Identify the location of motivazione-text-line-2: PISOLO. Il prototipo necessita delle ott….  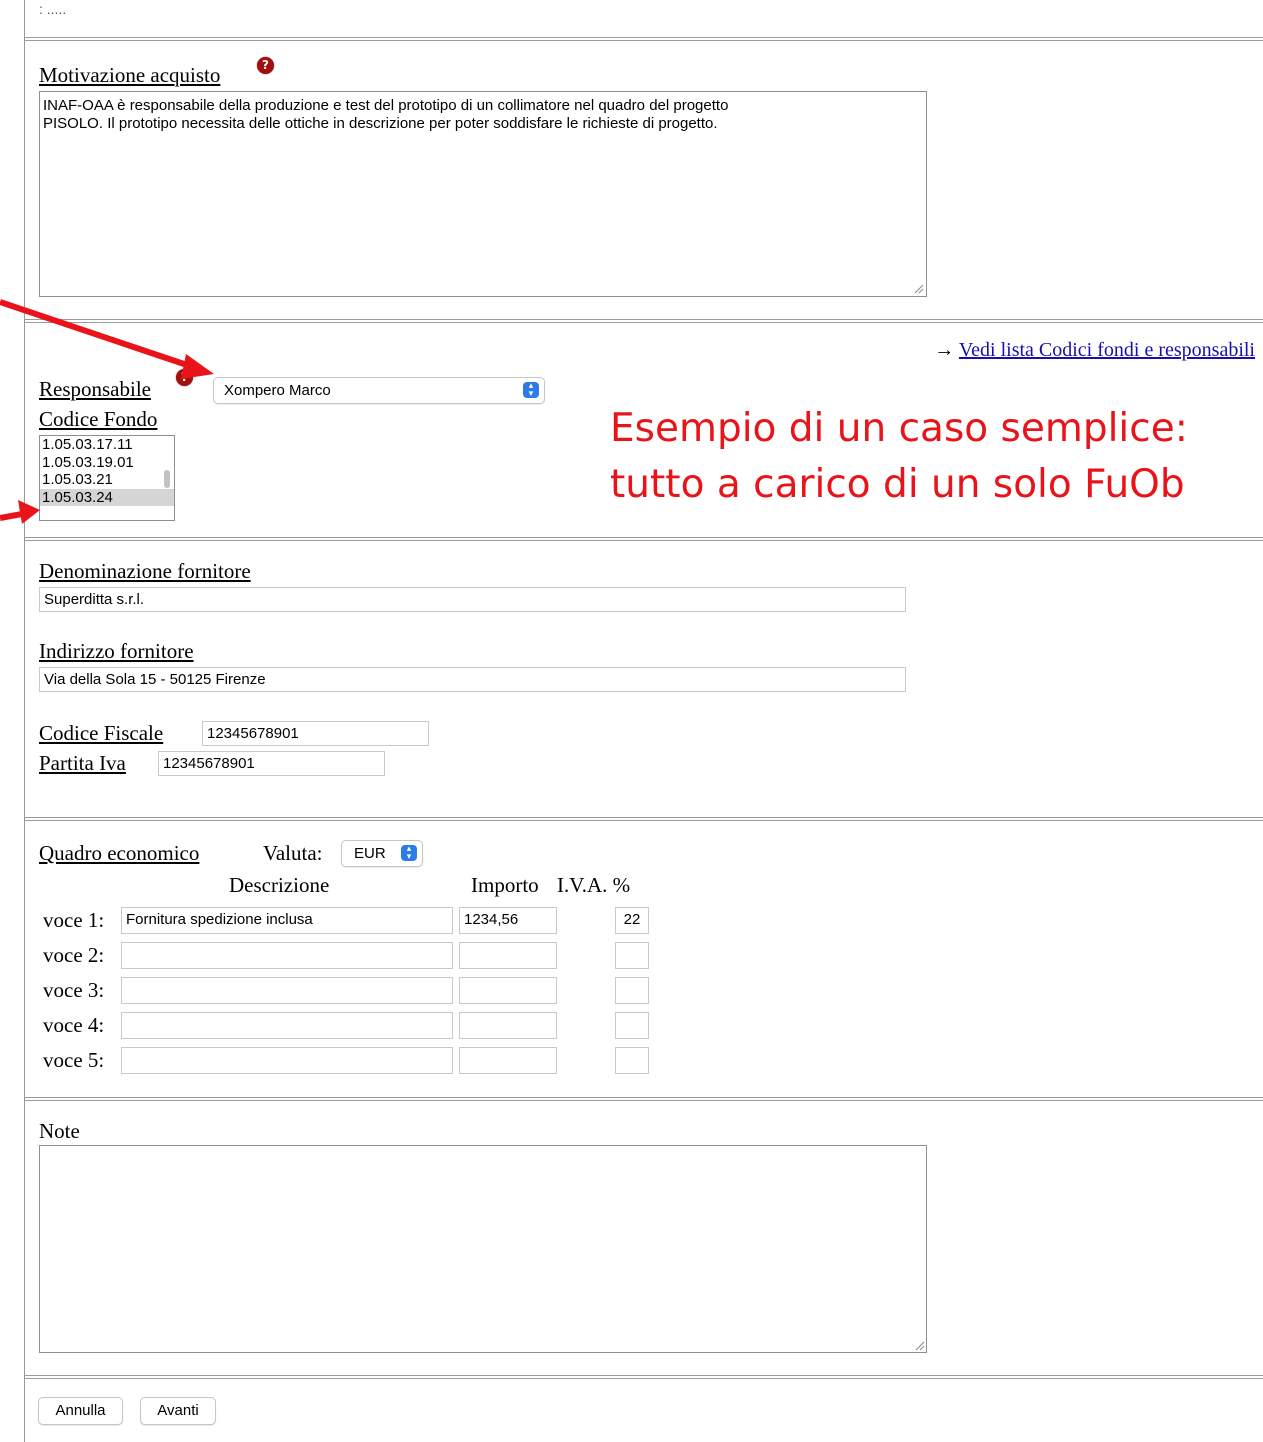
(380, 123).